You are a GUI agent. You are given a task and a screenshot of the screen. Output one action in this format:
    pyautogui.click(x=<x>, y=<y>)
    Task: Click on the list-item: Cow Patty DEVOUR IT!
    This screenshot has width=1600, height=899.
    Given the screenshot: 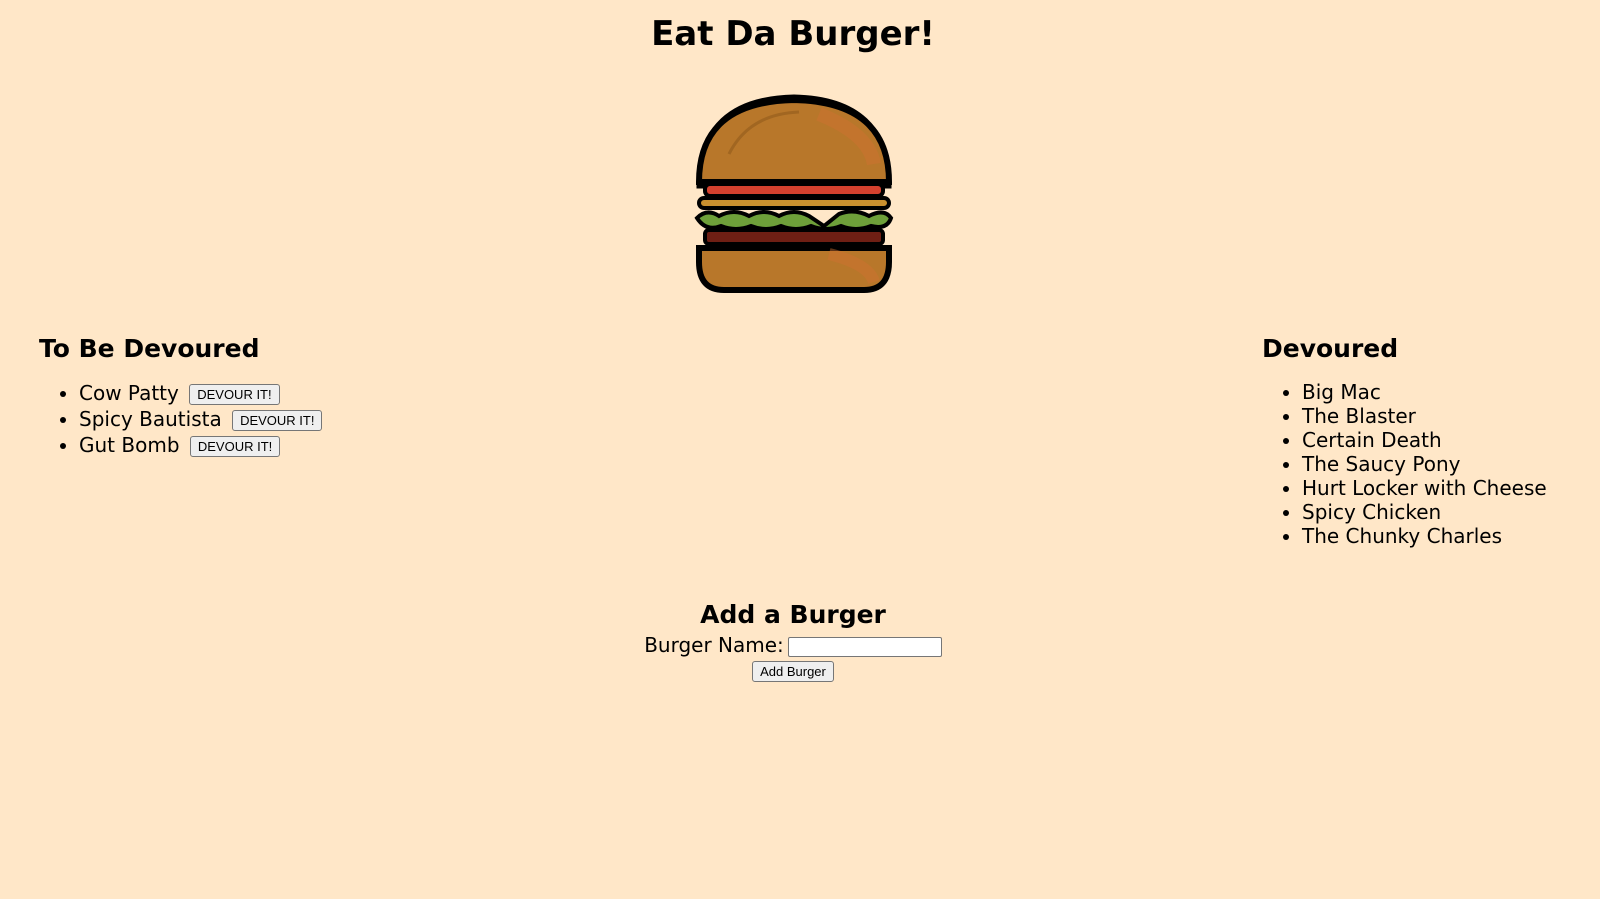 What is the action you would take?
    pyautogui.click(x=200, y=393)
    